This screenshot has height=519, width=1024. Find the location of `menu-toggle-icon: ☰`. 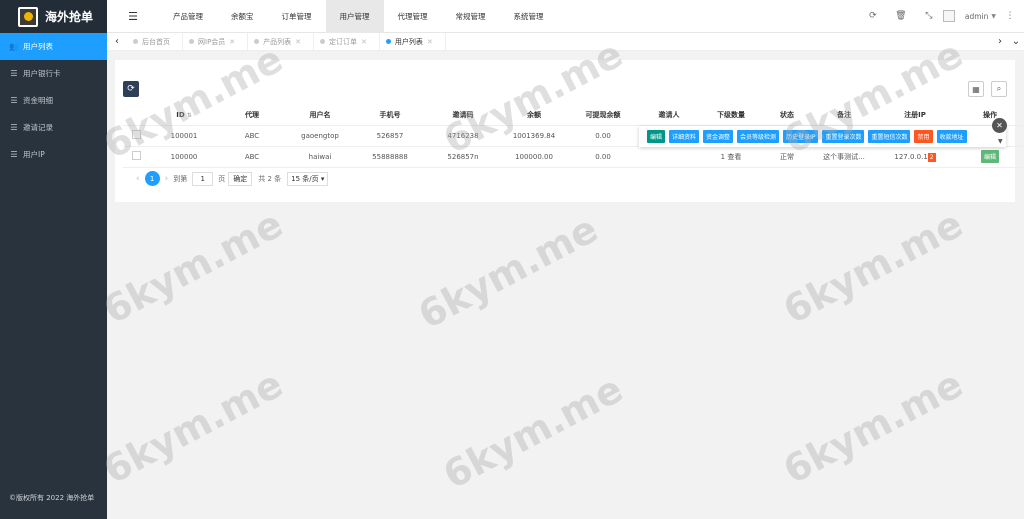

menu-toggle-icon: ☰ is located at coordinates (133, 16).